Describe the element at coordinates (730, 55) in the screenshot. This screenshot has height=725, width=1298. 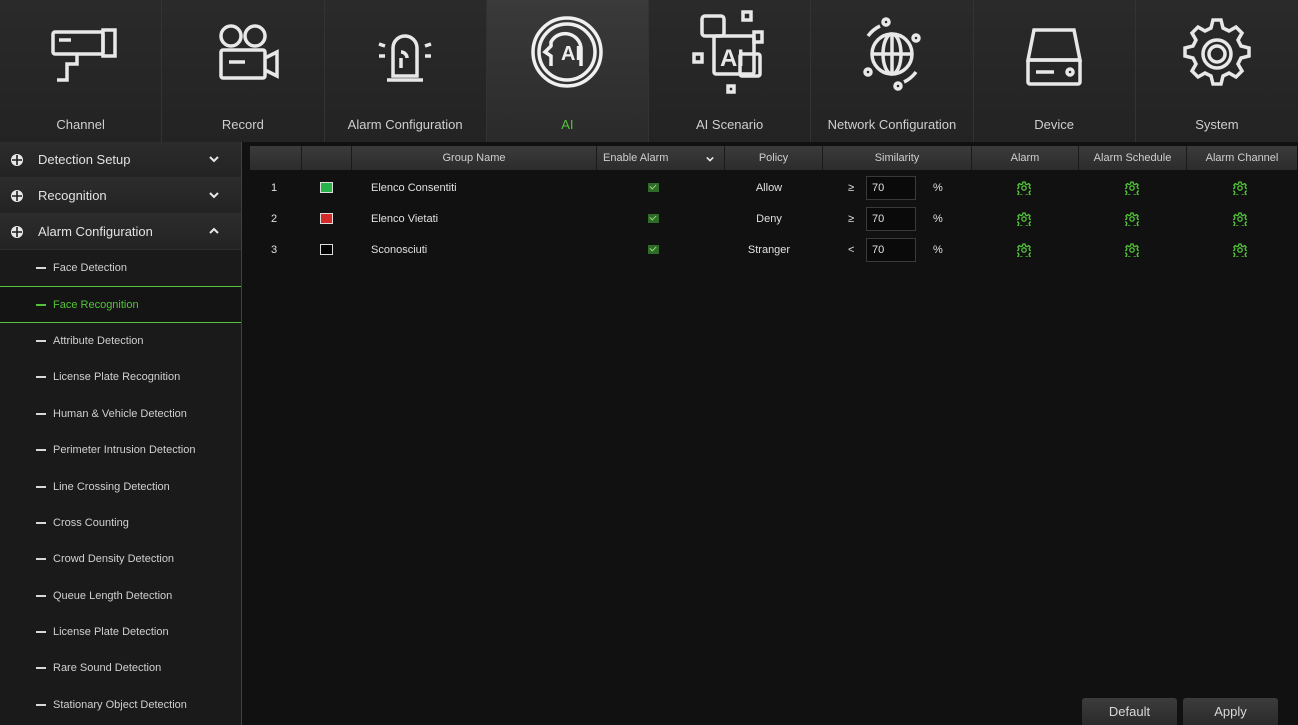
I see `ai-scenario-icon: AI` at that location.